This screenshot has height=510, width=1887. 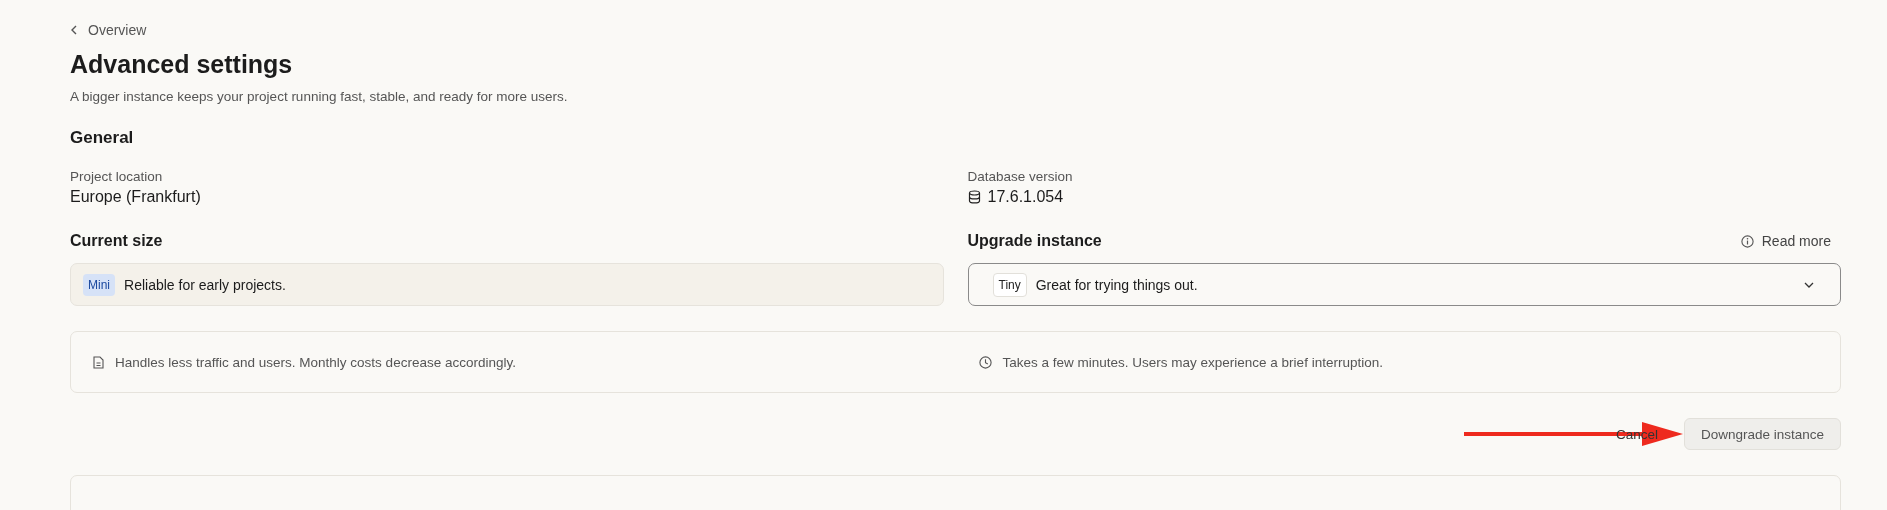 What do you see at coordinates (102, 138) in the screenshot?
I see `section-heading: General` at bounding box center [102, 138].